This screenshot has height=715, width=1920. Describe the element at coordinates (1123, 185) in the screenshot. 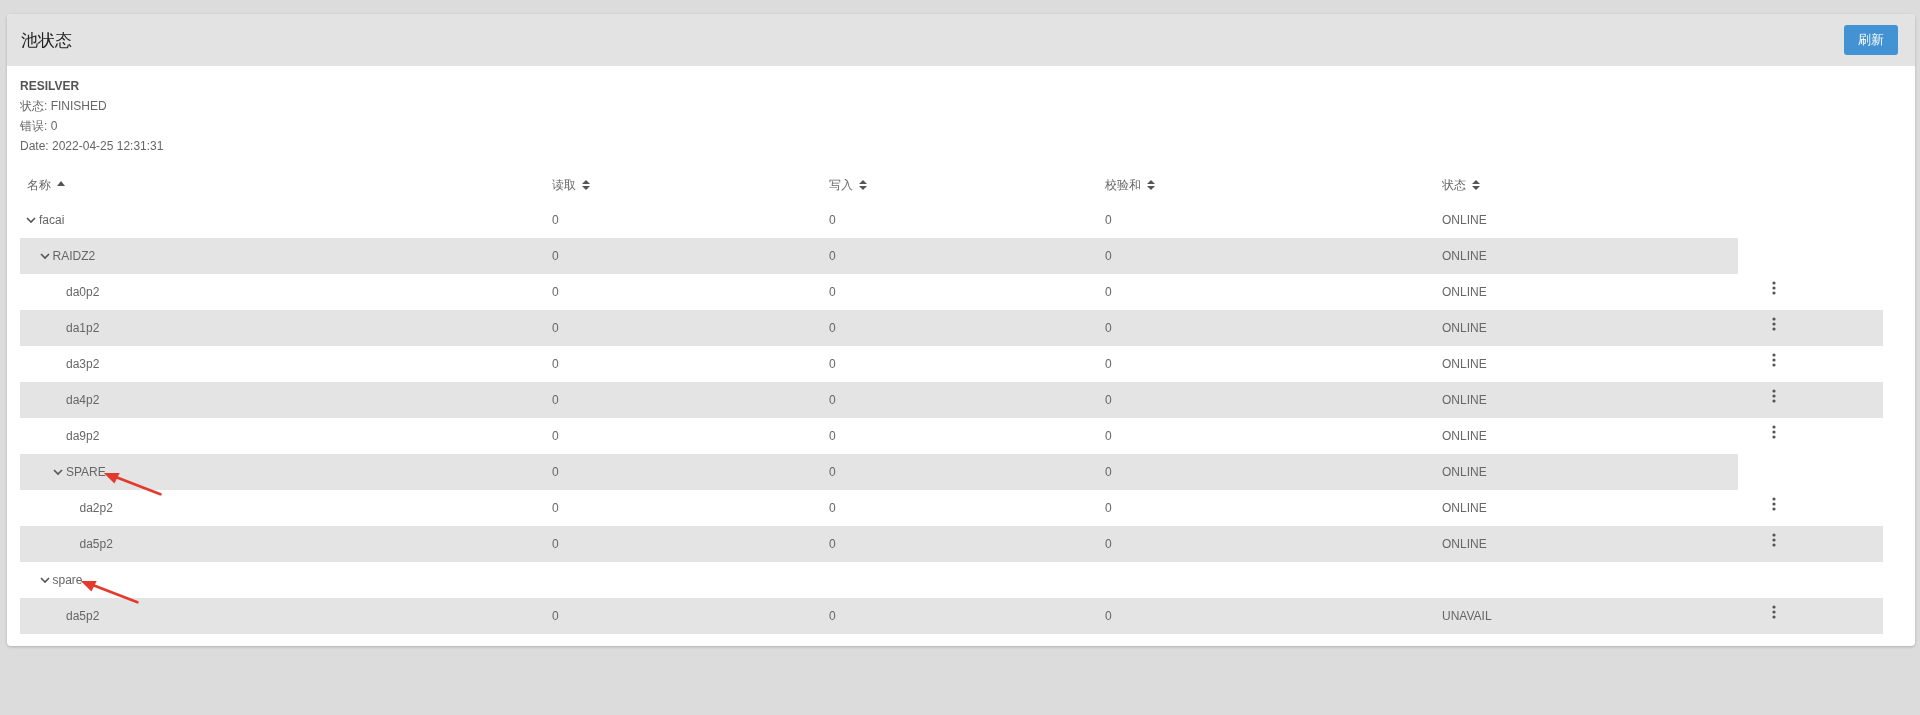

I see `column-header: 校验和` at that location.